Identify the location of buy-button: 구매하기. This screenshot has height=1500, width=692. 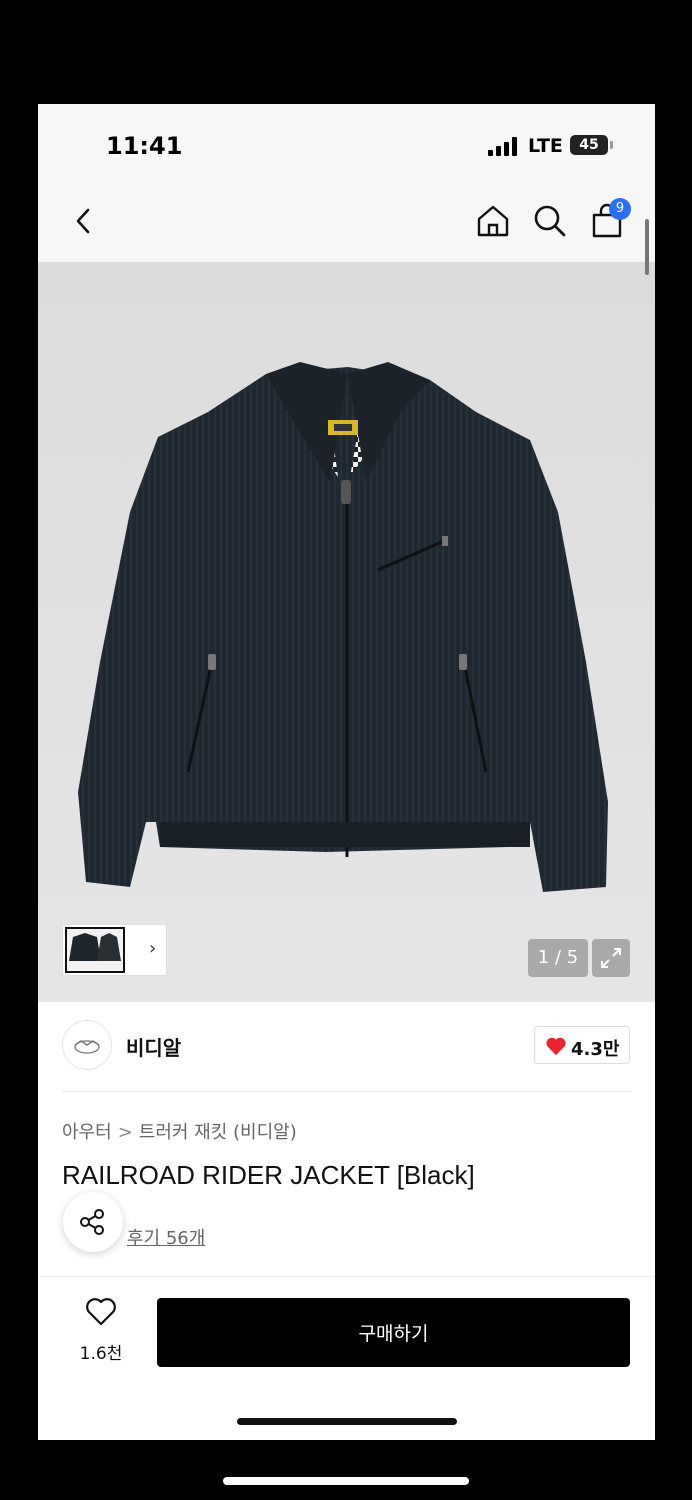
(393, 1332).